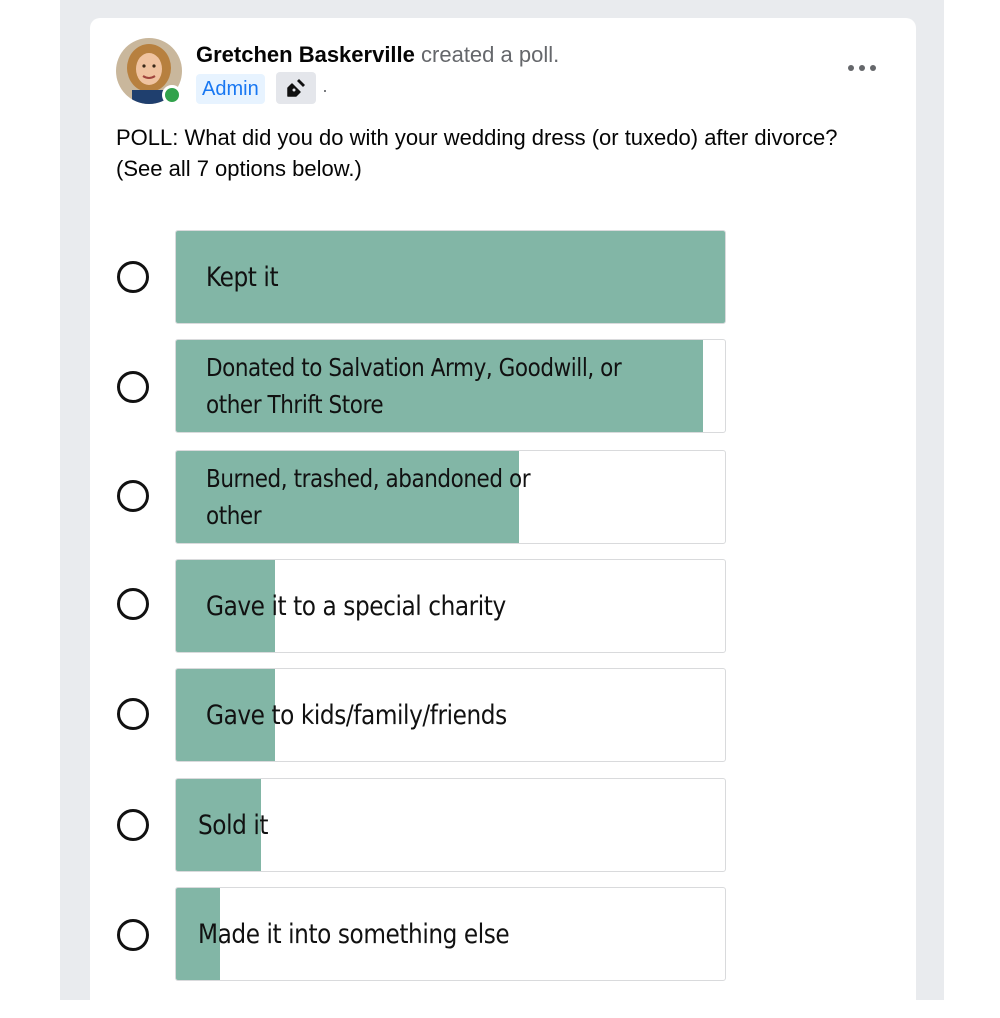 This screenshot has width=1000, height=1018. I want to click on poll-option-label: Gave to kids/family/friends, so click(356, 715).